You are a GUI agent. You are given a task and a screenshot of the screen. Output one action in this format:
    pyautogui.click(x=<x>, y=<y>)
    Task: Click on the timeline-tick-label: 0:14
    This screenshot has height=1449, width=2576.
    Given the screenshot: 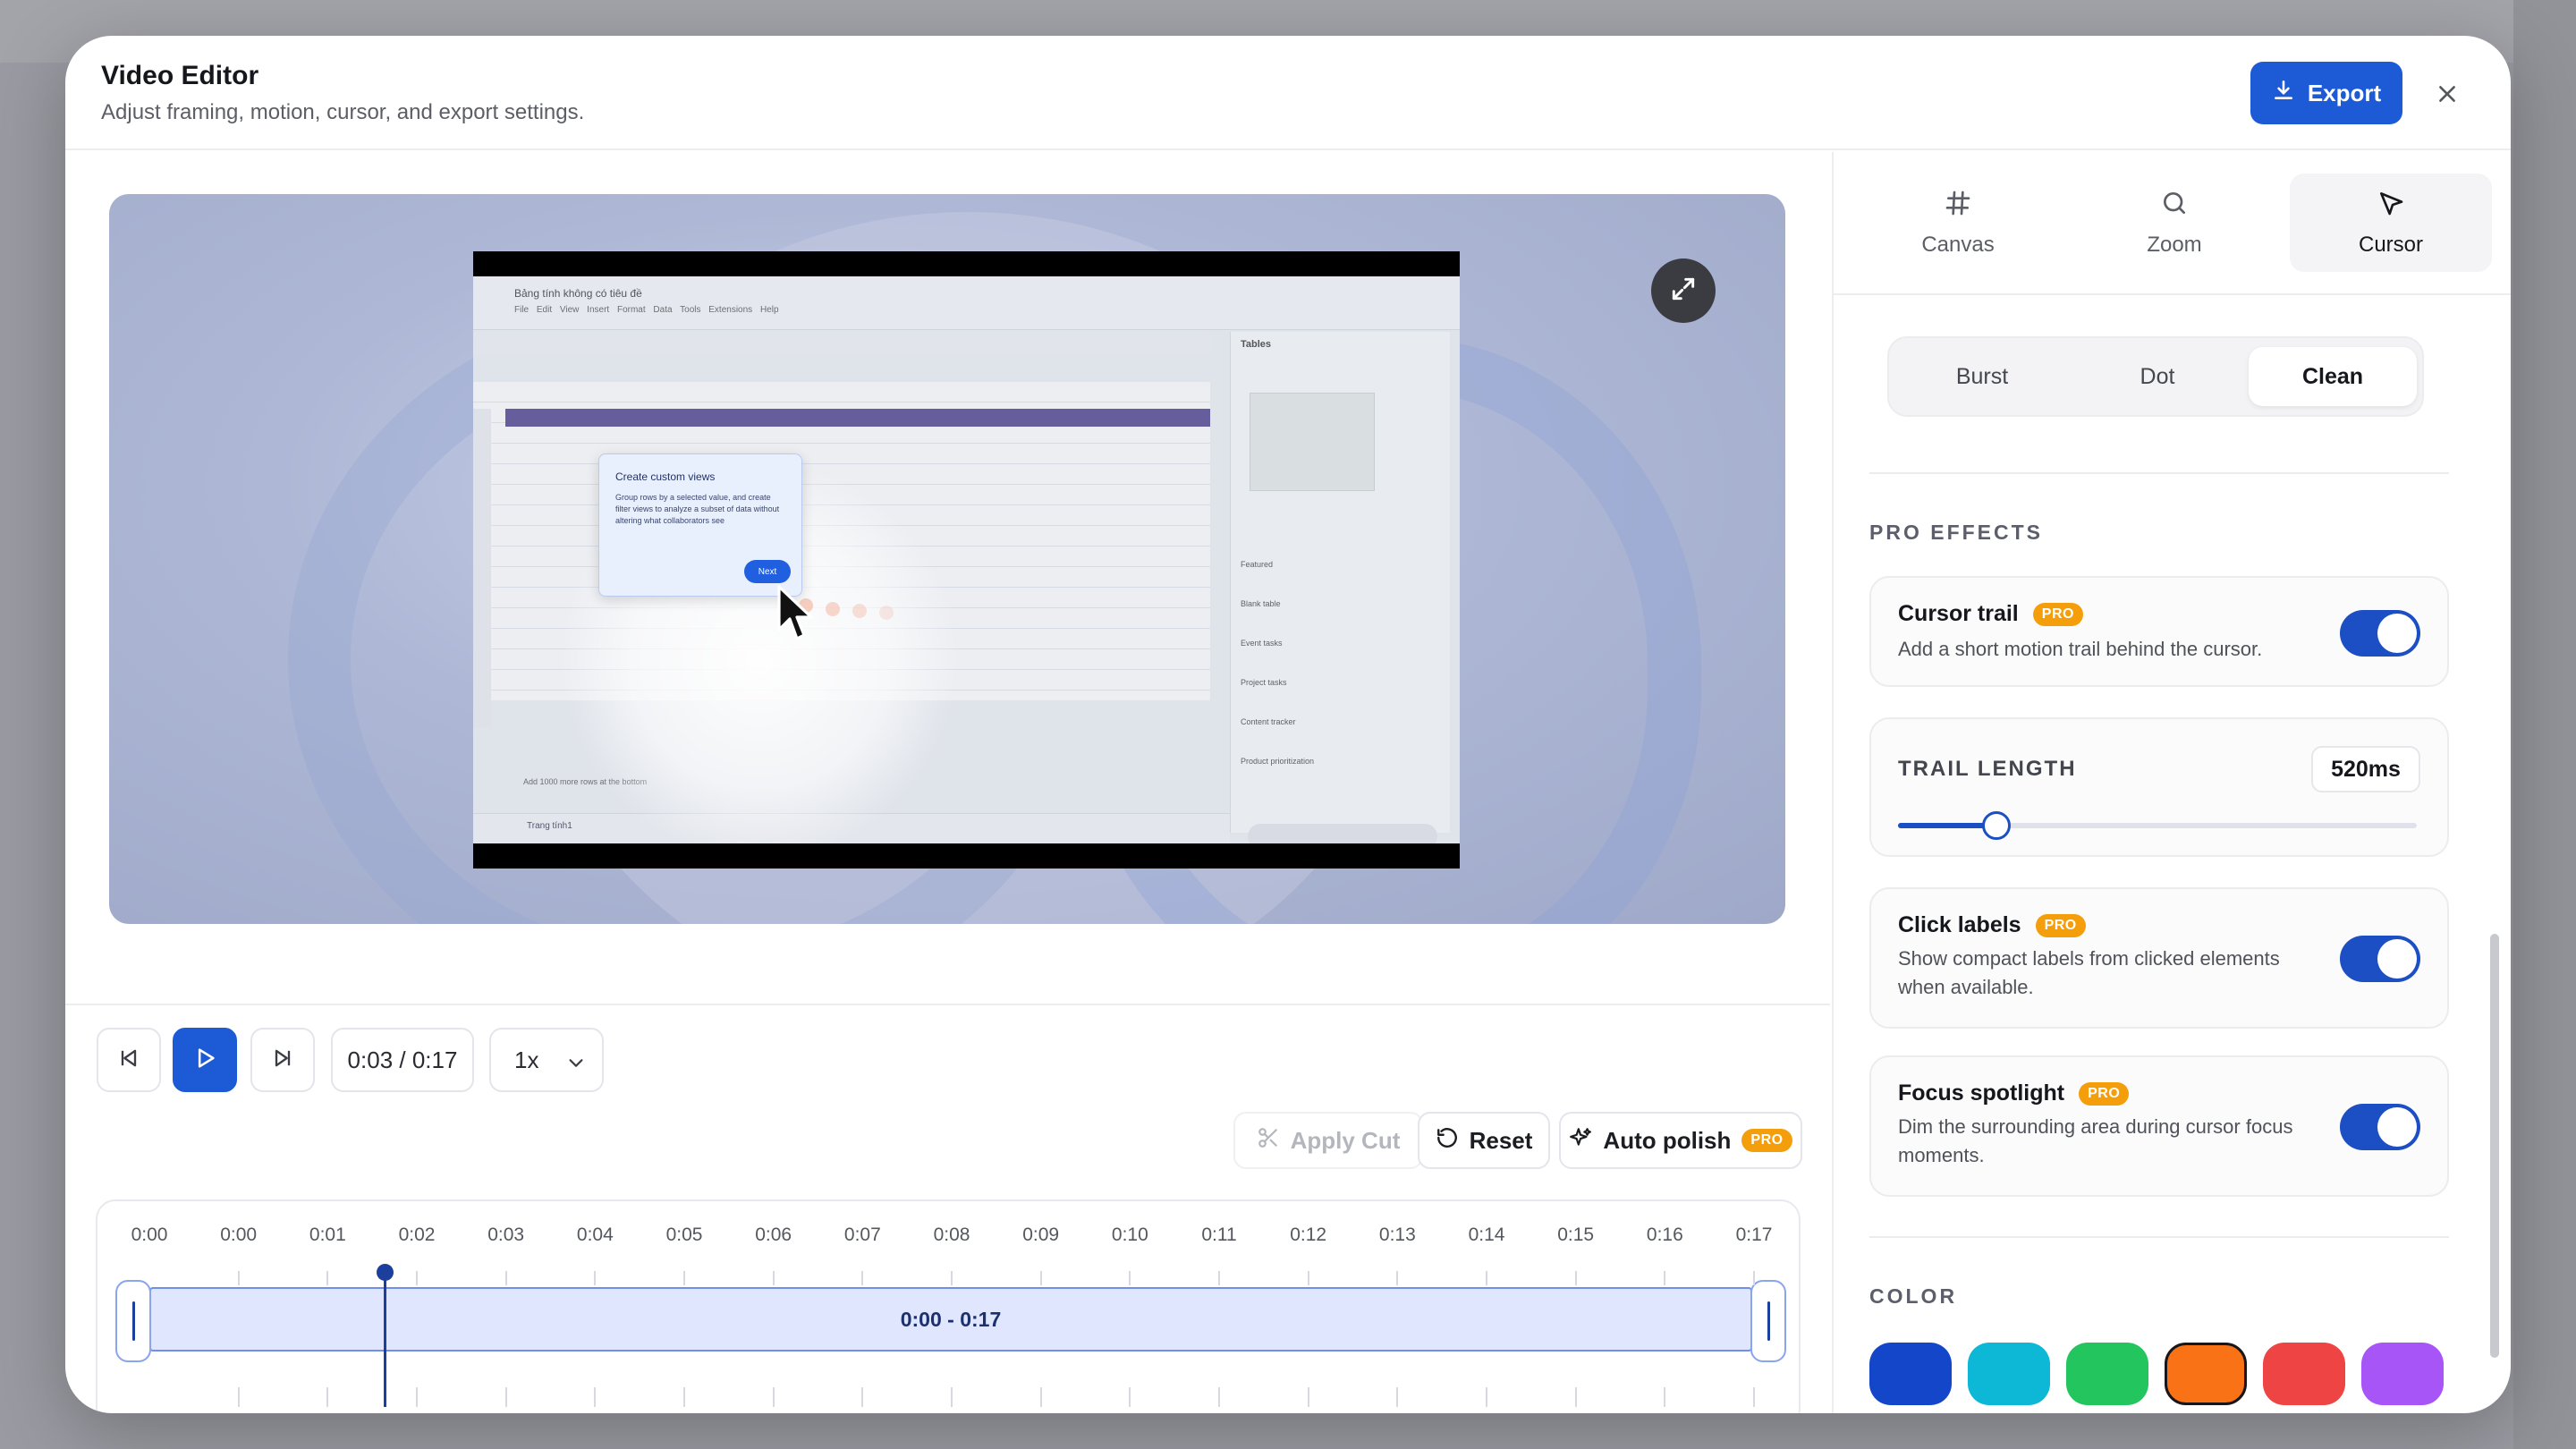 What is the action you would take?
    pyautogui.click(x=1486, y=1234)
    